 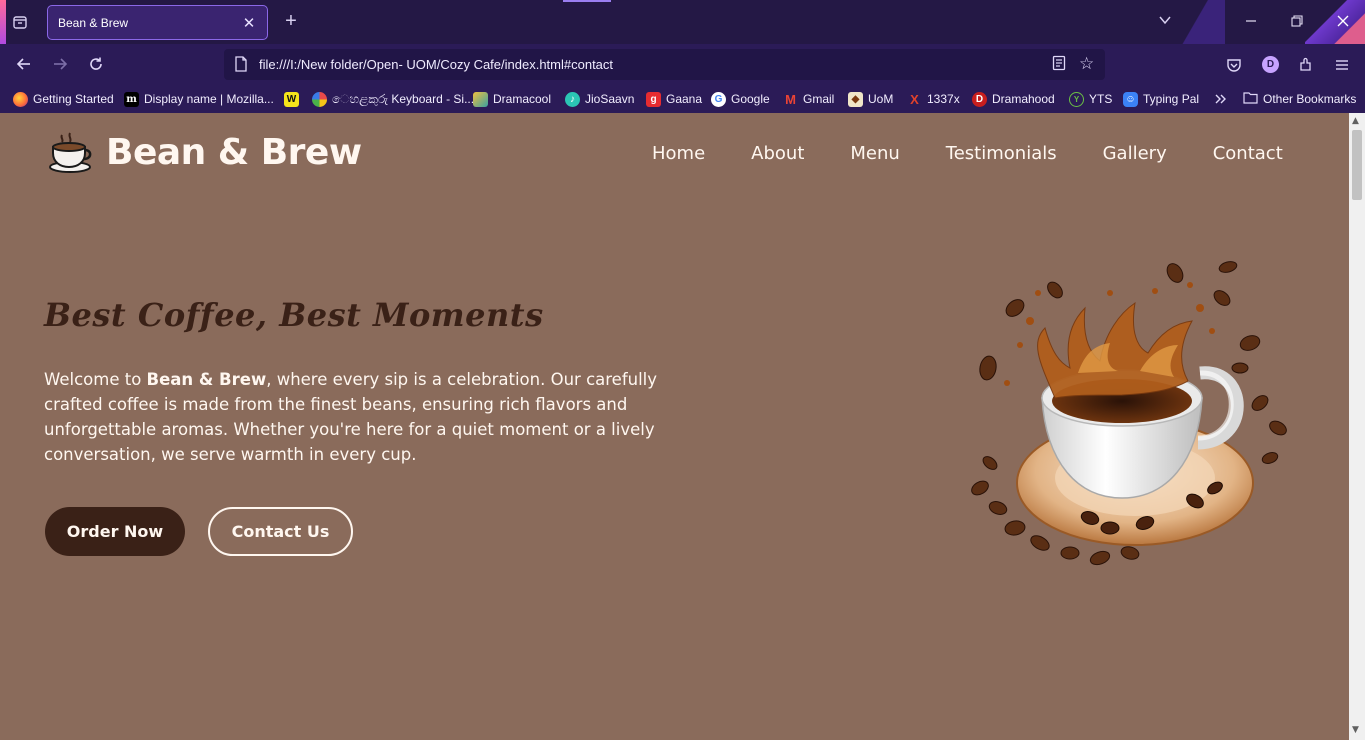 What do you see at coordinates (1129, 413) in the screenshot?
I see `coffee-splash-image` at bounding box center [1129, 413].